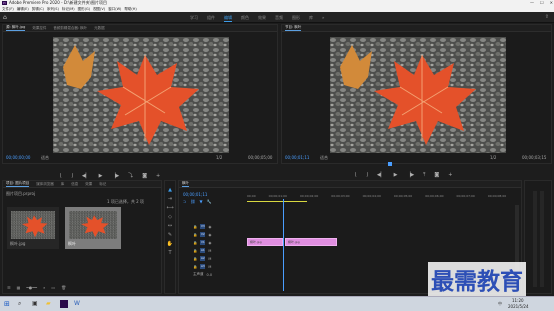  I want to click on tab-markers: 标记, so click(102, 184).